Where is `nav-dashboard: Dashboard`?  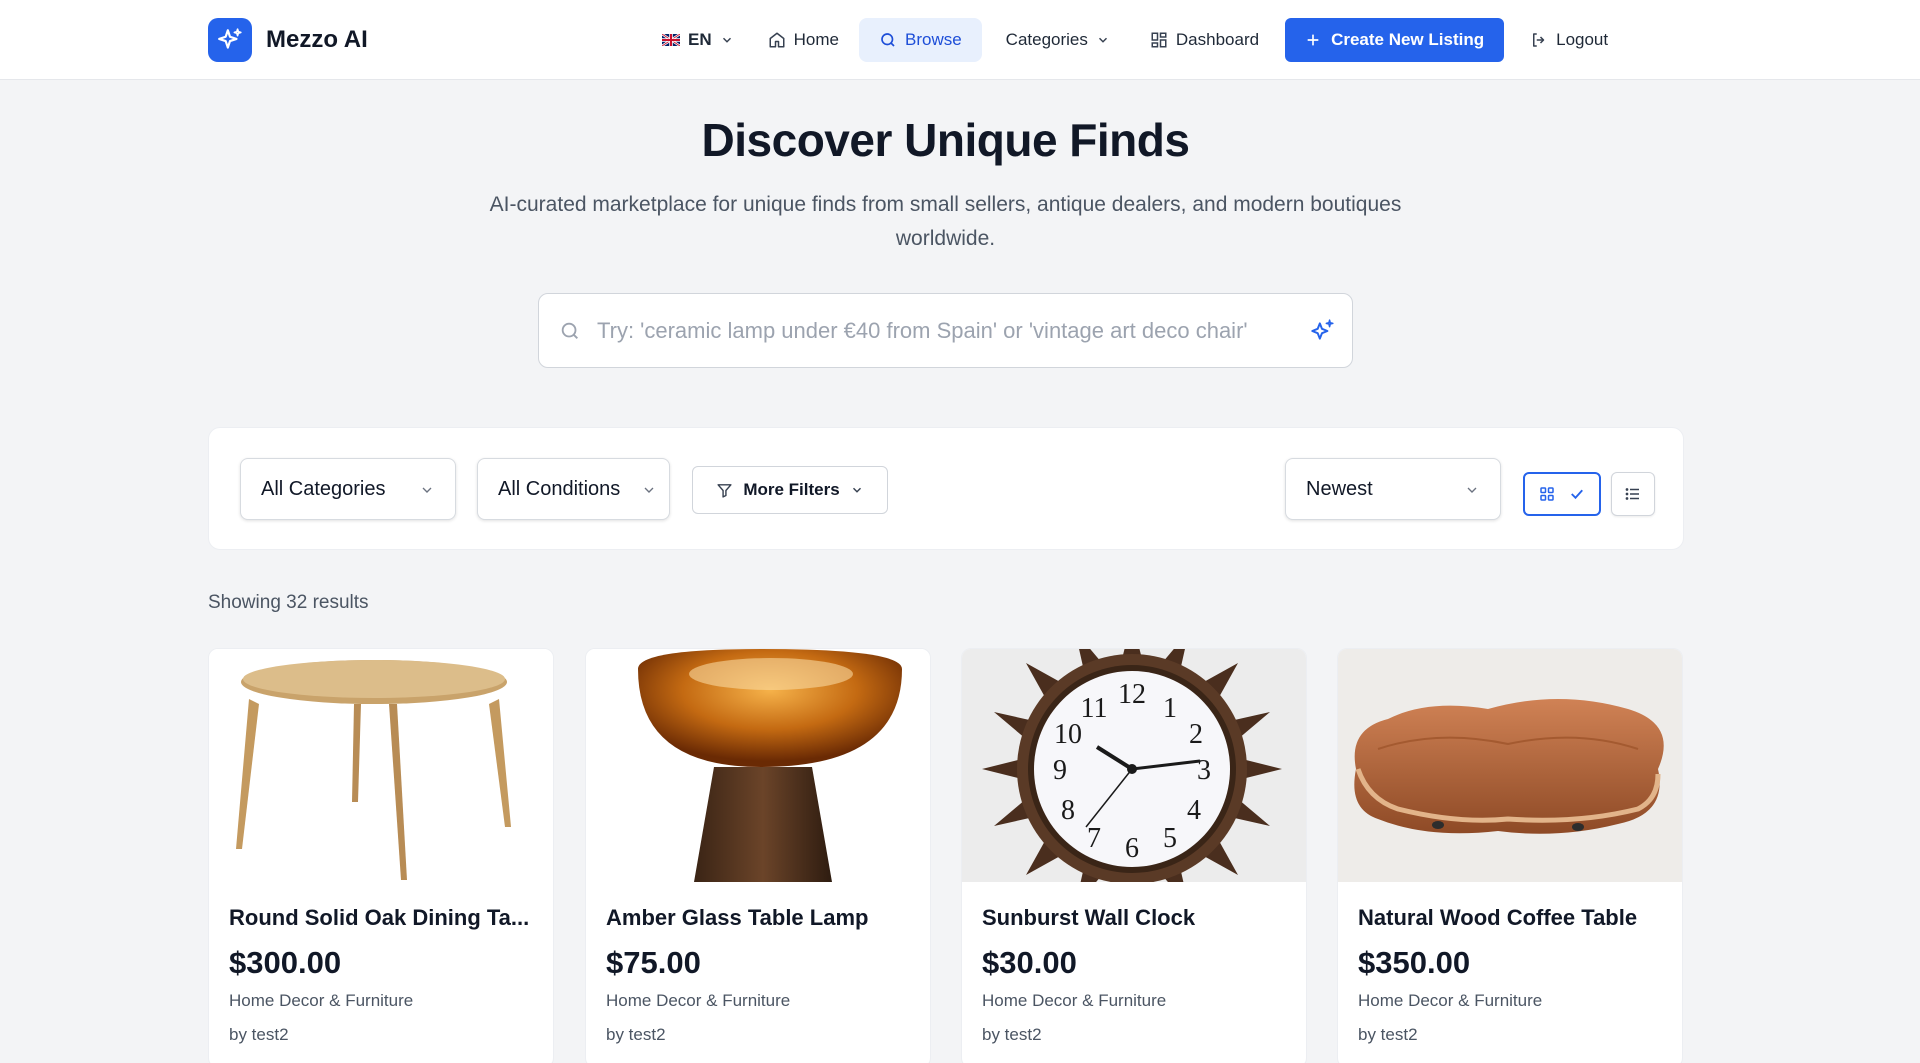 nav-dashboard: Dashboard is located at coordinates (1204, 40).